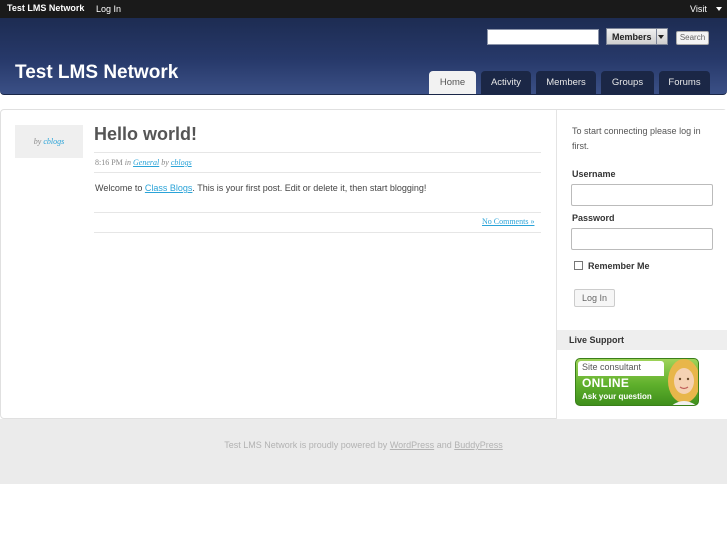 Image resolution: width=727 pixels, height=545 pixels. Describe the element at coordinates (593, 218) in the screenshot. I see `password-label: Password` at that location.